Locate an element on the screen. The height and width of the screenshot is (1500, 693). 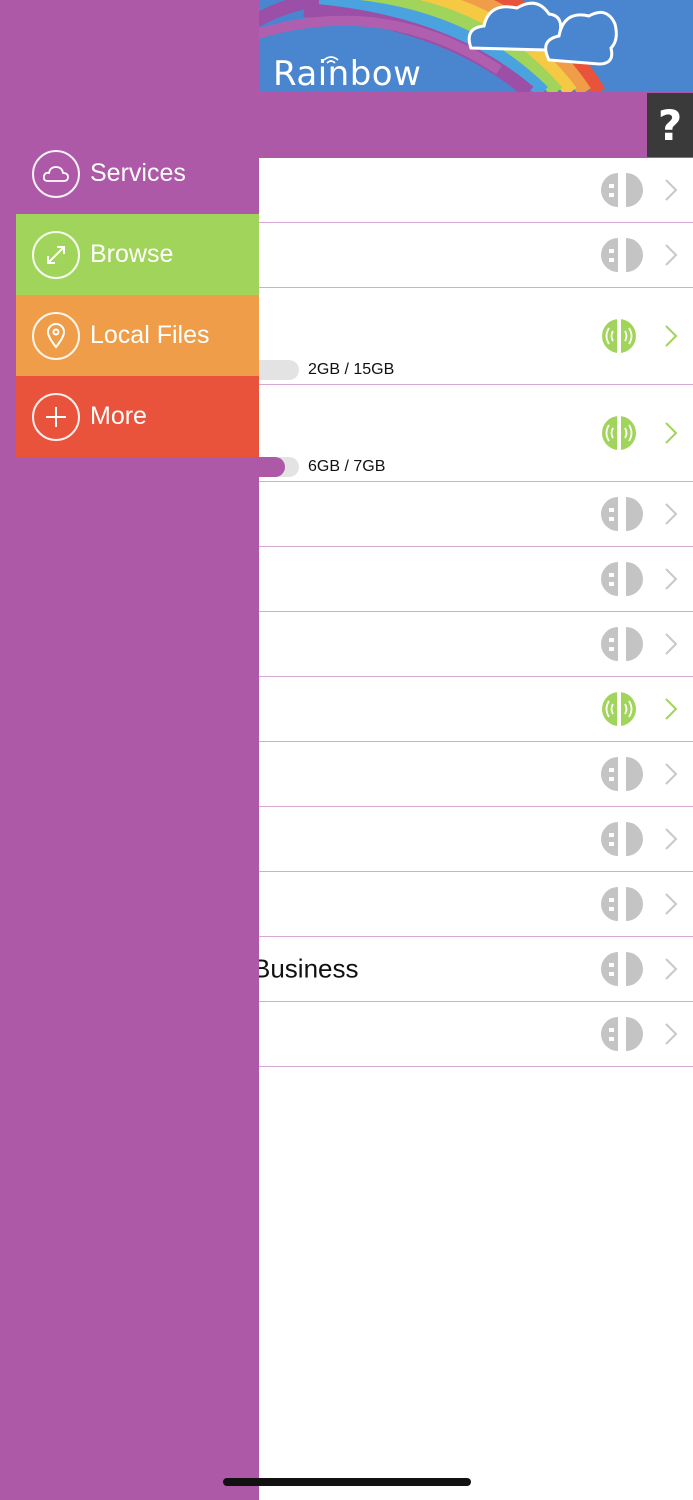
plus-icon is located at coordinates (56, 416).